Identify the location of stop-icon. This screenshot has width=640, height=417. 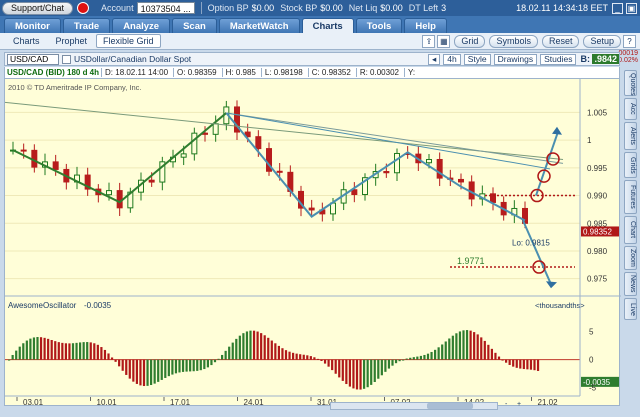
(83, 8).